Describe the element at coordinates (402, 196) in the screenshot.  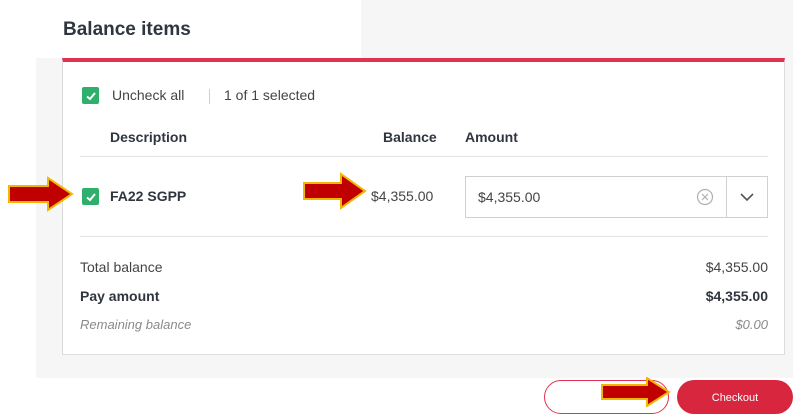
I see `row-balance: $4,355.00` at that location.